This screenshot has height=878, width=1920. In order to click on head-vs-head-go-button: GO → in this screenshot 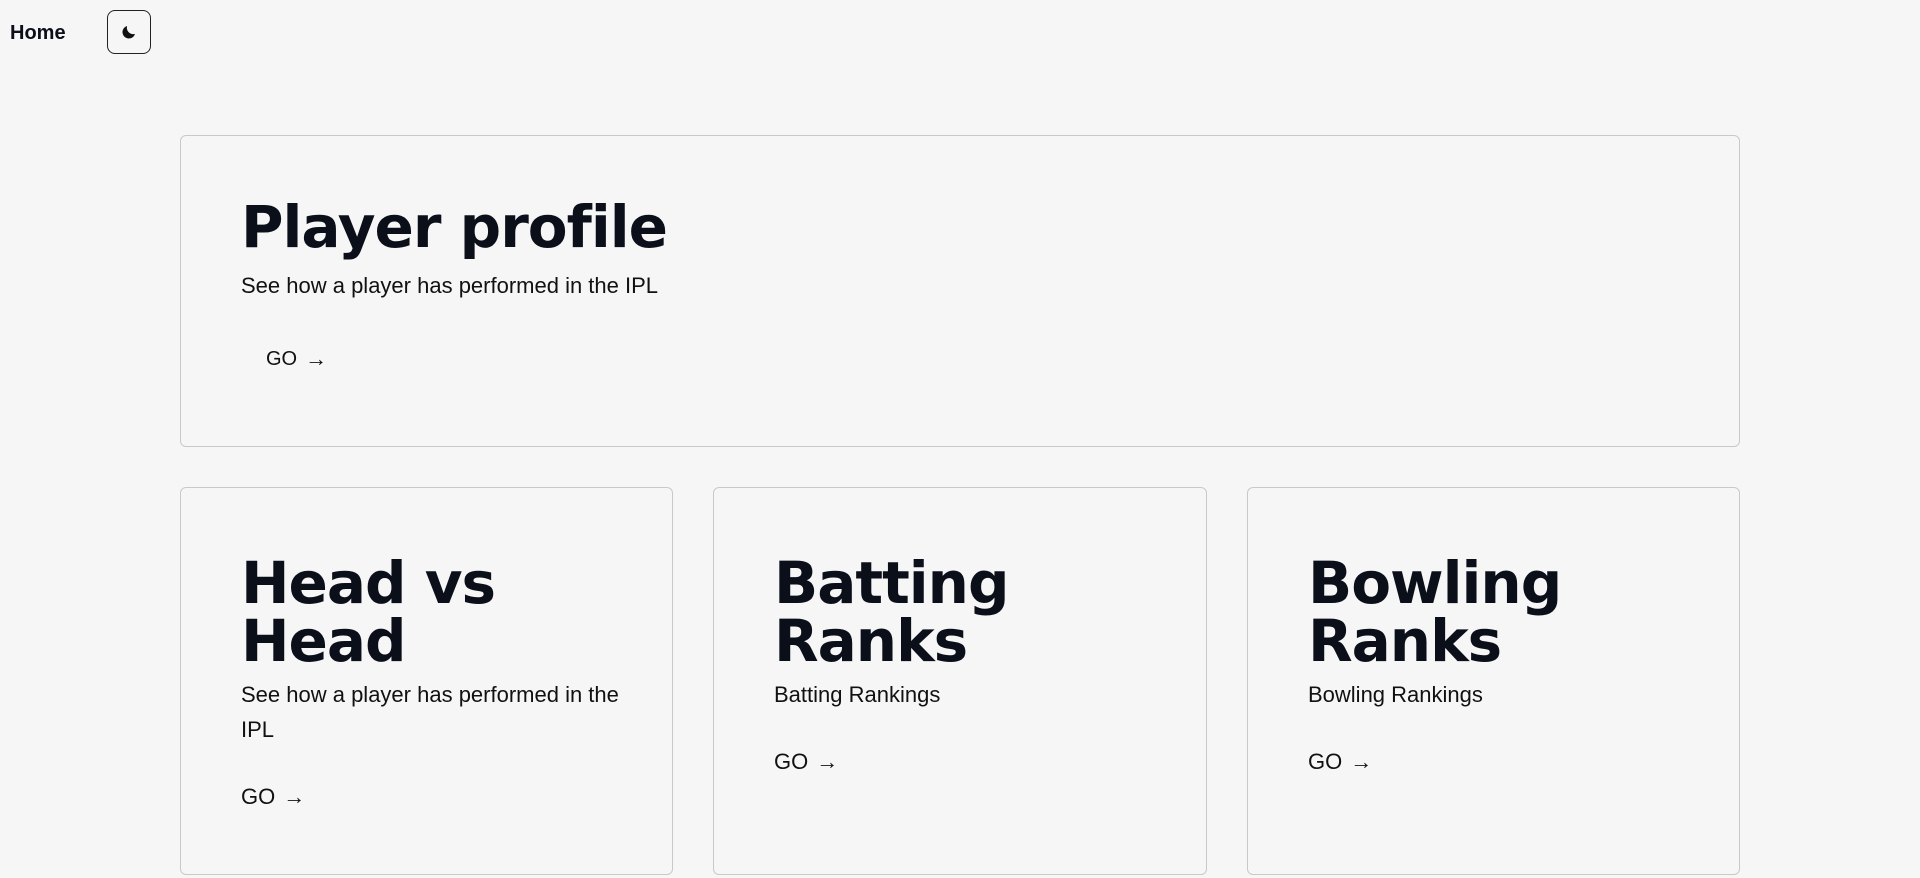, I will do `click(273, 797)`.